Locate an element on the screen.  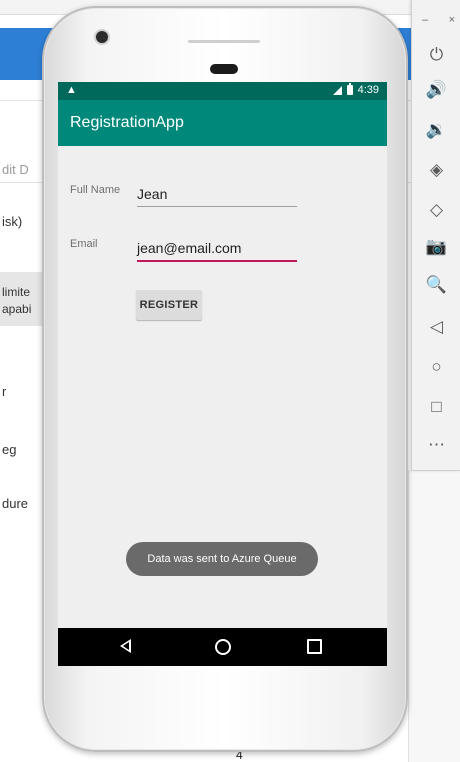
top-speaker-grille is located at coordinates (224, 41).